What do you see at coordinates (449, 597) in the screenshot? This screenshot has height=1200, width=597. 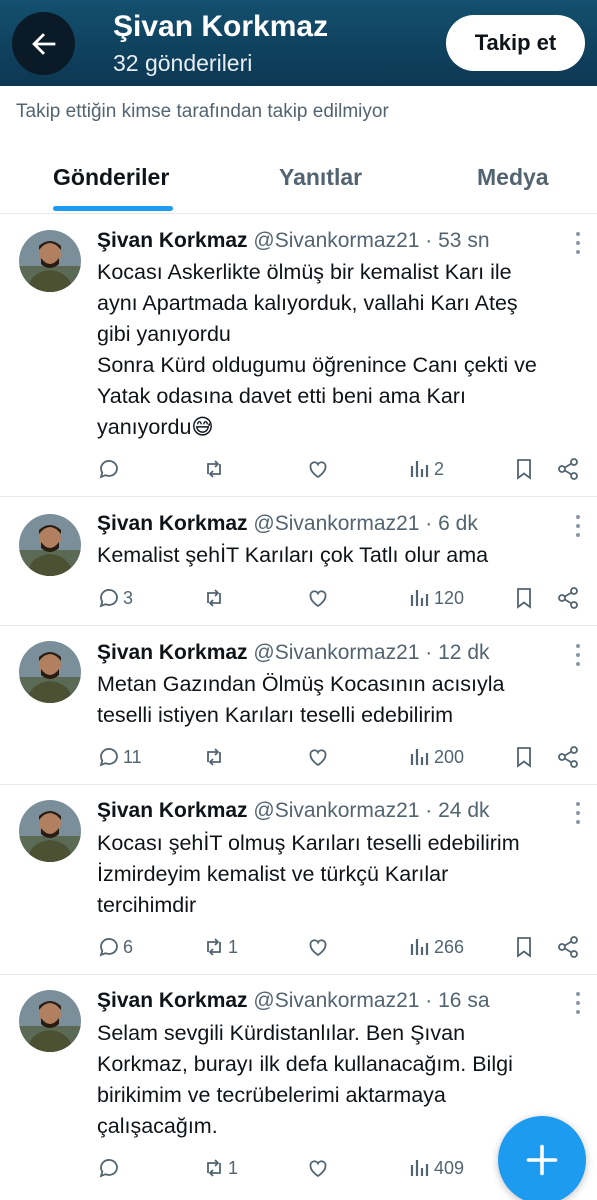 I see `view-count: 120` at bounding box center [449, 597].